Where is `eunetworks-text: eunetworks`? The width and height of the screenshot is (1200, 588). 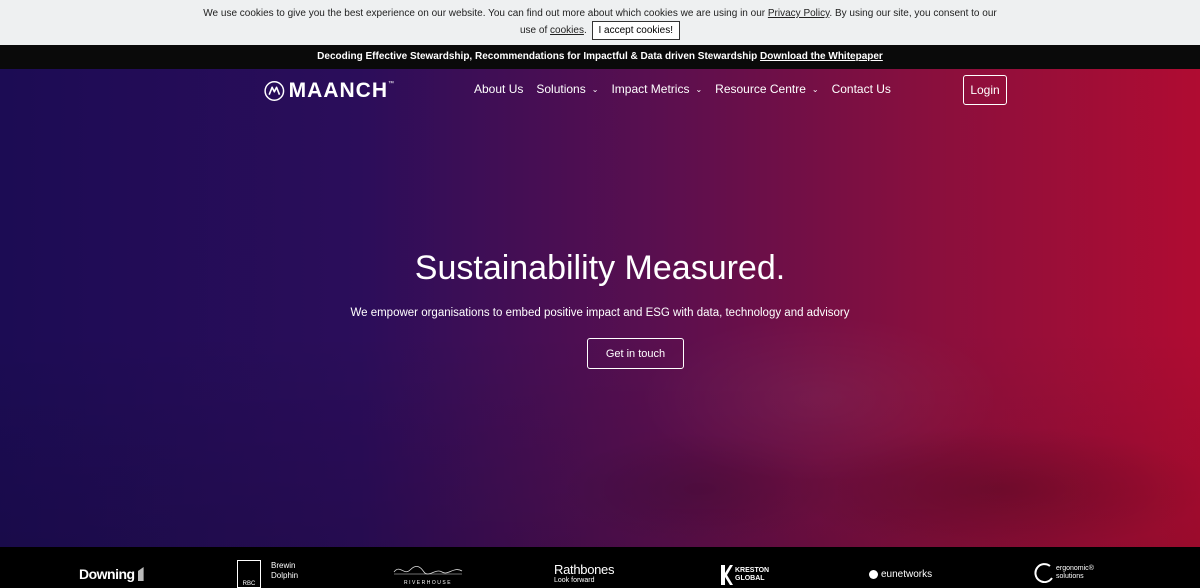
eunetworks-text: eunetworks is located at coordinates (907, 574).